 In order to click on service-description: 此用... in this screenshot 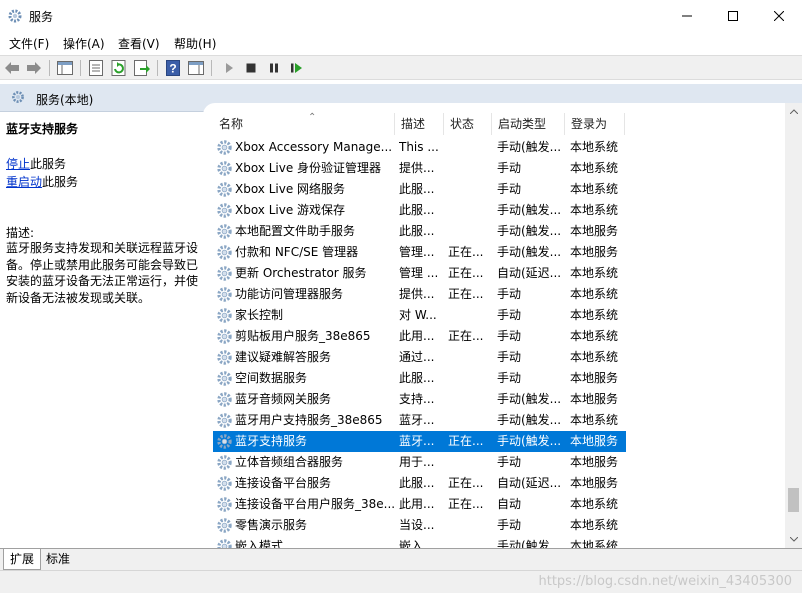, I will do `click(417, 504)`.